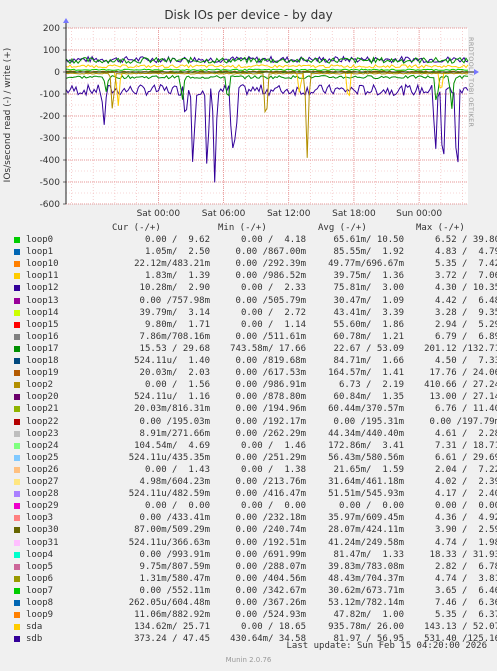 Image resolution: width=497 pixels, height=671 pixels. Describe the element at coordinates (40, 252) in the screenshot. I see `legend-name: loop1` at that location.